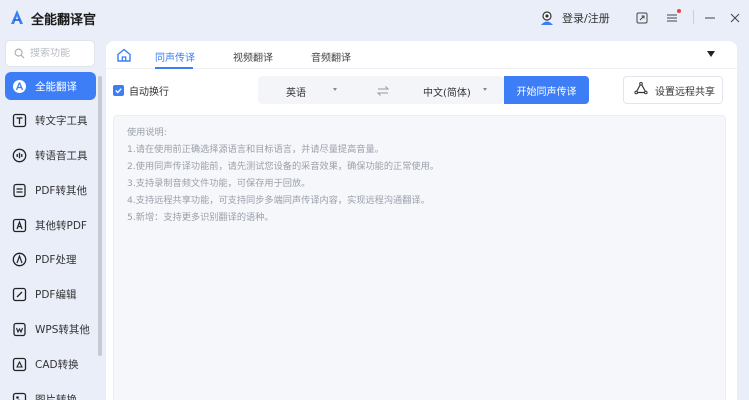  What do you see at coordinates (421, 55) in the screenshot?
I see `tabs-bar: 同声传译 视频翻译 音频翻译` at bounding box center [421, 55].